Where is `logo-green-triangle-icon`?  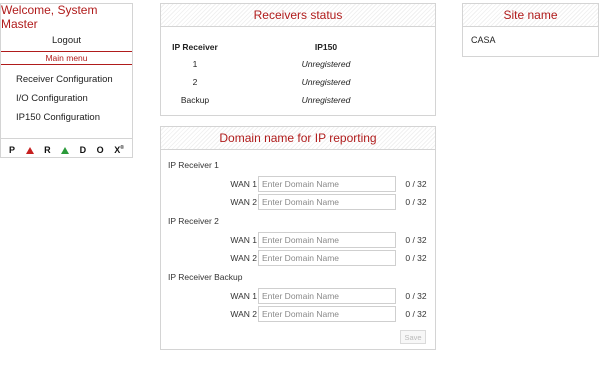 logo-green-triangle-icon is located at coordinates (65, 150).